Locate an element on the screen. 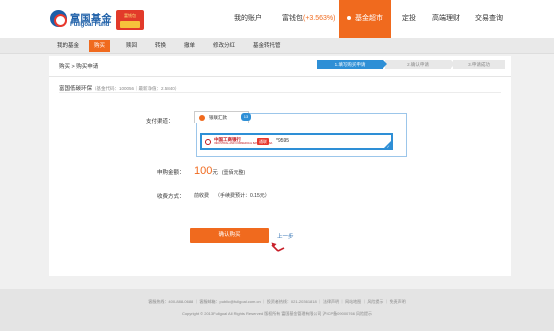 The width and height of the screenshot is (554, 331). nav-fund-market: 基金超市 is located at coordinates (365, 19).